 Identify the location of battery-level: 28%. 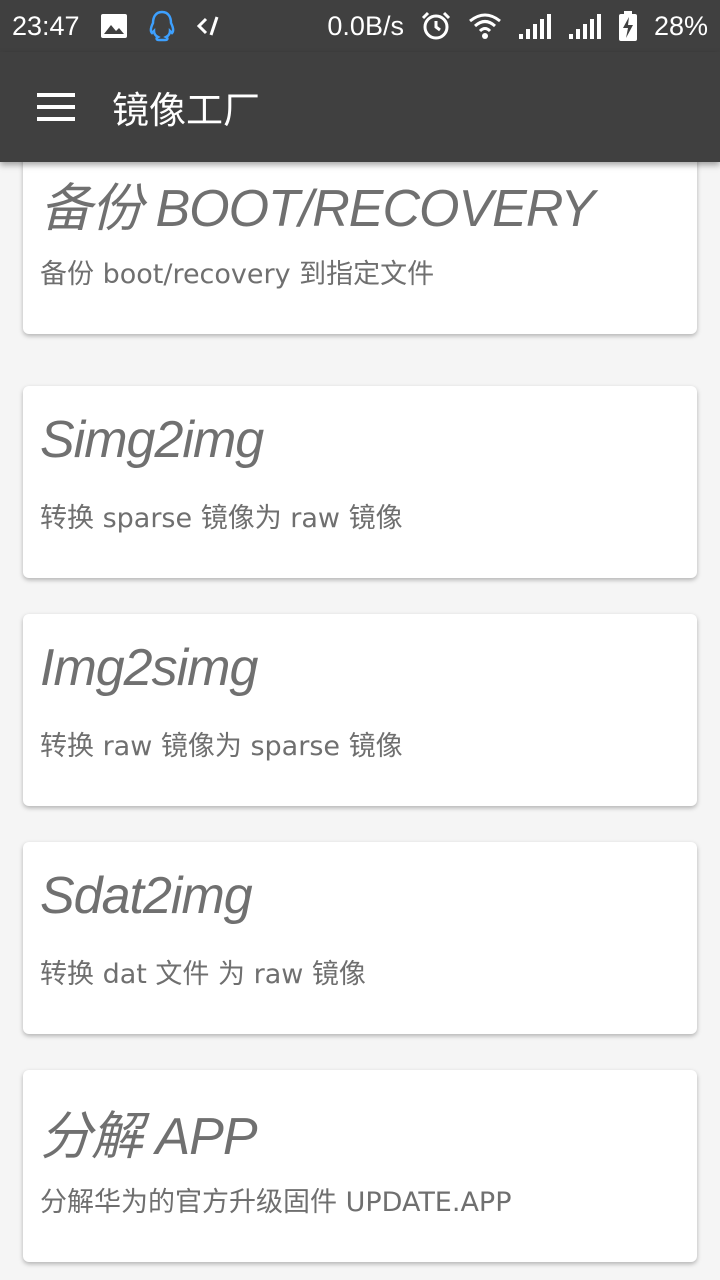
(680, 25).